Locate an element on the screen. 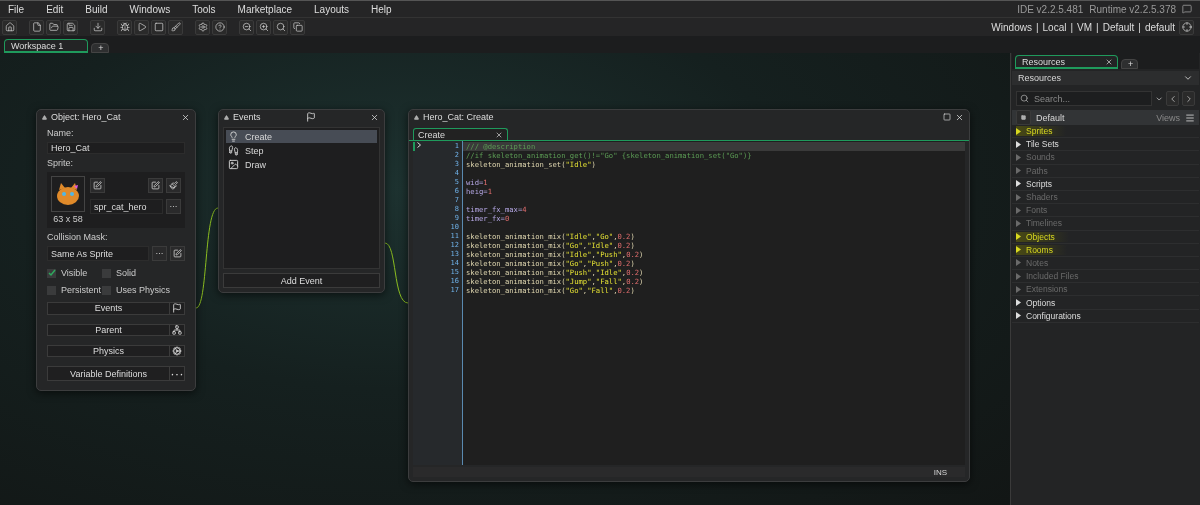 The image size is (1200, 505). edit-sprite-button is located at coordinates (155, 186).